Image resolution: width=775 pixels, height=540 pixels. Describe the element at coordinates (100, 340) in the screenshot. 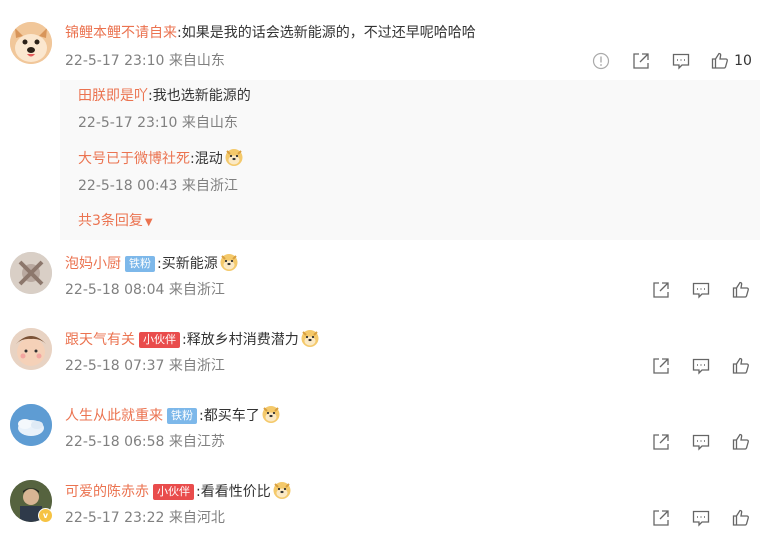

I see `commenter-name: 跟天气有关` at that location.